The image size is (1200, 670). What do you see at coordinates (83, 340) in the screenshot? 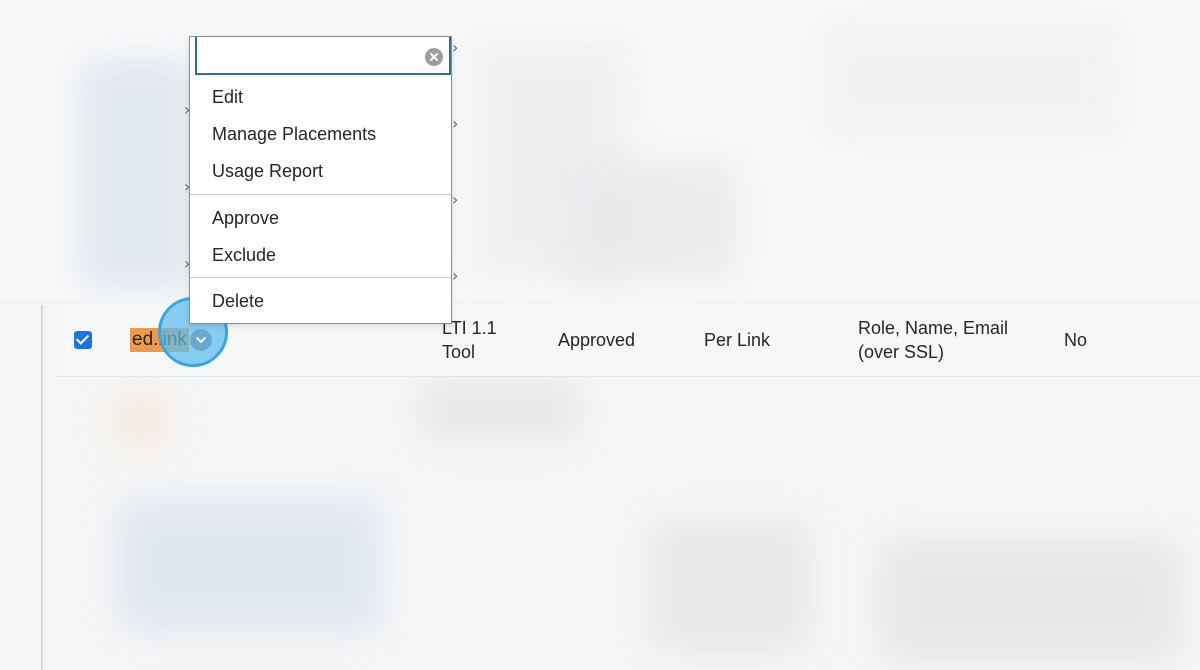
I see `row-checkbox` at bounding box center [83, 340].